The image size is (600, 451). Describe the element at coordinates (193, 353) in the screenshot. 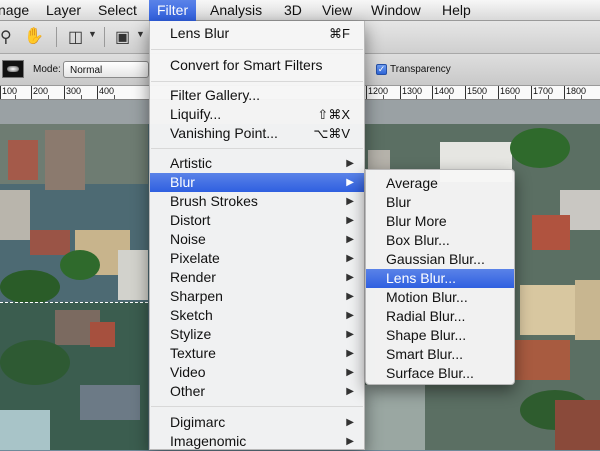

I see `menu-item-label: Texture` at that location.